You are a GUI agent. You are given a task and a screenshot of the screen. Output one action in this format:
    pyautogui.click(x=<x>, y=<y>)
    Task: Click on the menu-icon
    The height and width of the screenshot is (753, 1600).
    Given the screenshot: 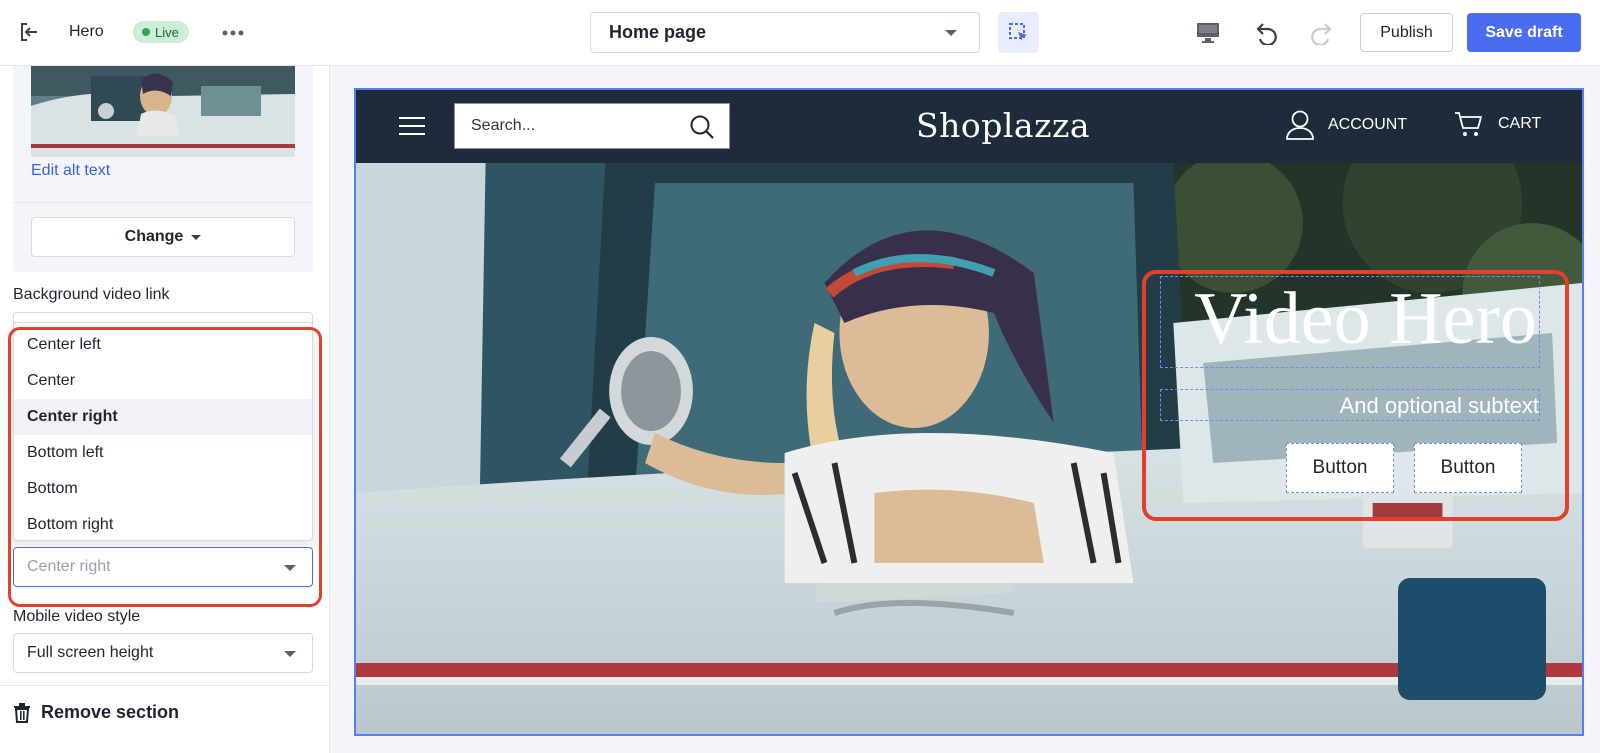 What is the action you would take?
    pyautogui.click(x=412, y=126)
    